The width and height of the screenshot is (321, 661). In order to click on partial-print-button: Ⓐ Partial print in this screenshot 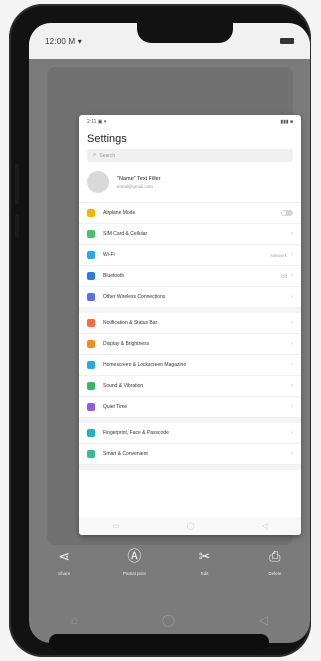, I will do `click(134, 572)`.